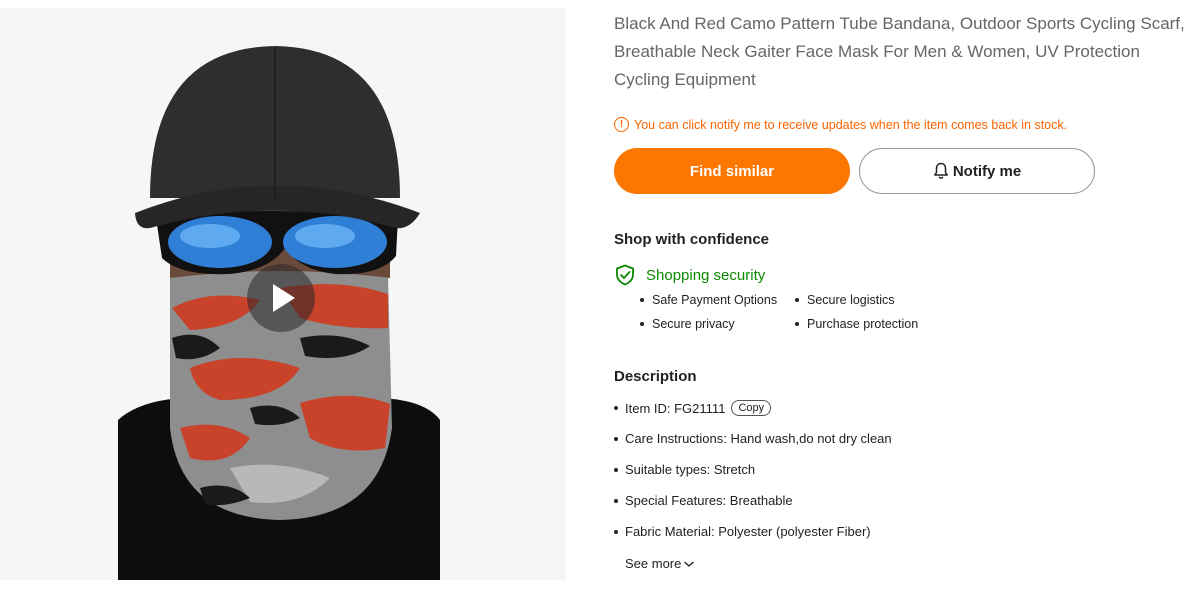 This screenshot has width=1200, height=602. I want to click on see-more-link: See more, so click(660, 563).